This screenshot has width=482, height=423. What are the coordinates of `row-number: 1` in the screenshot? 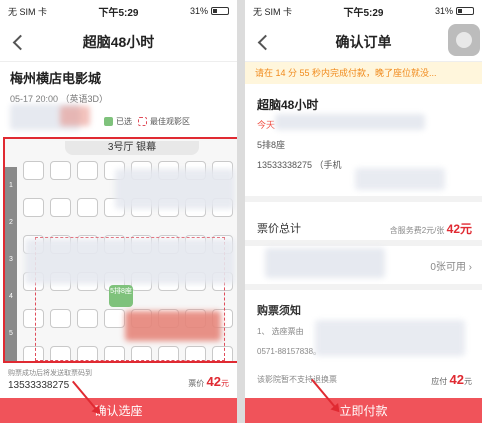 It's located at (11, 185).